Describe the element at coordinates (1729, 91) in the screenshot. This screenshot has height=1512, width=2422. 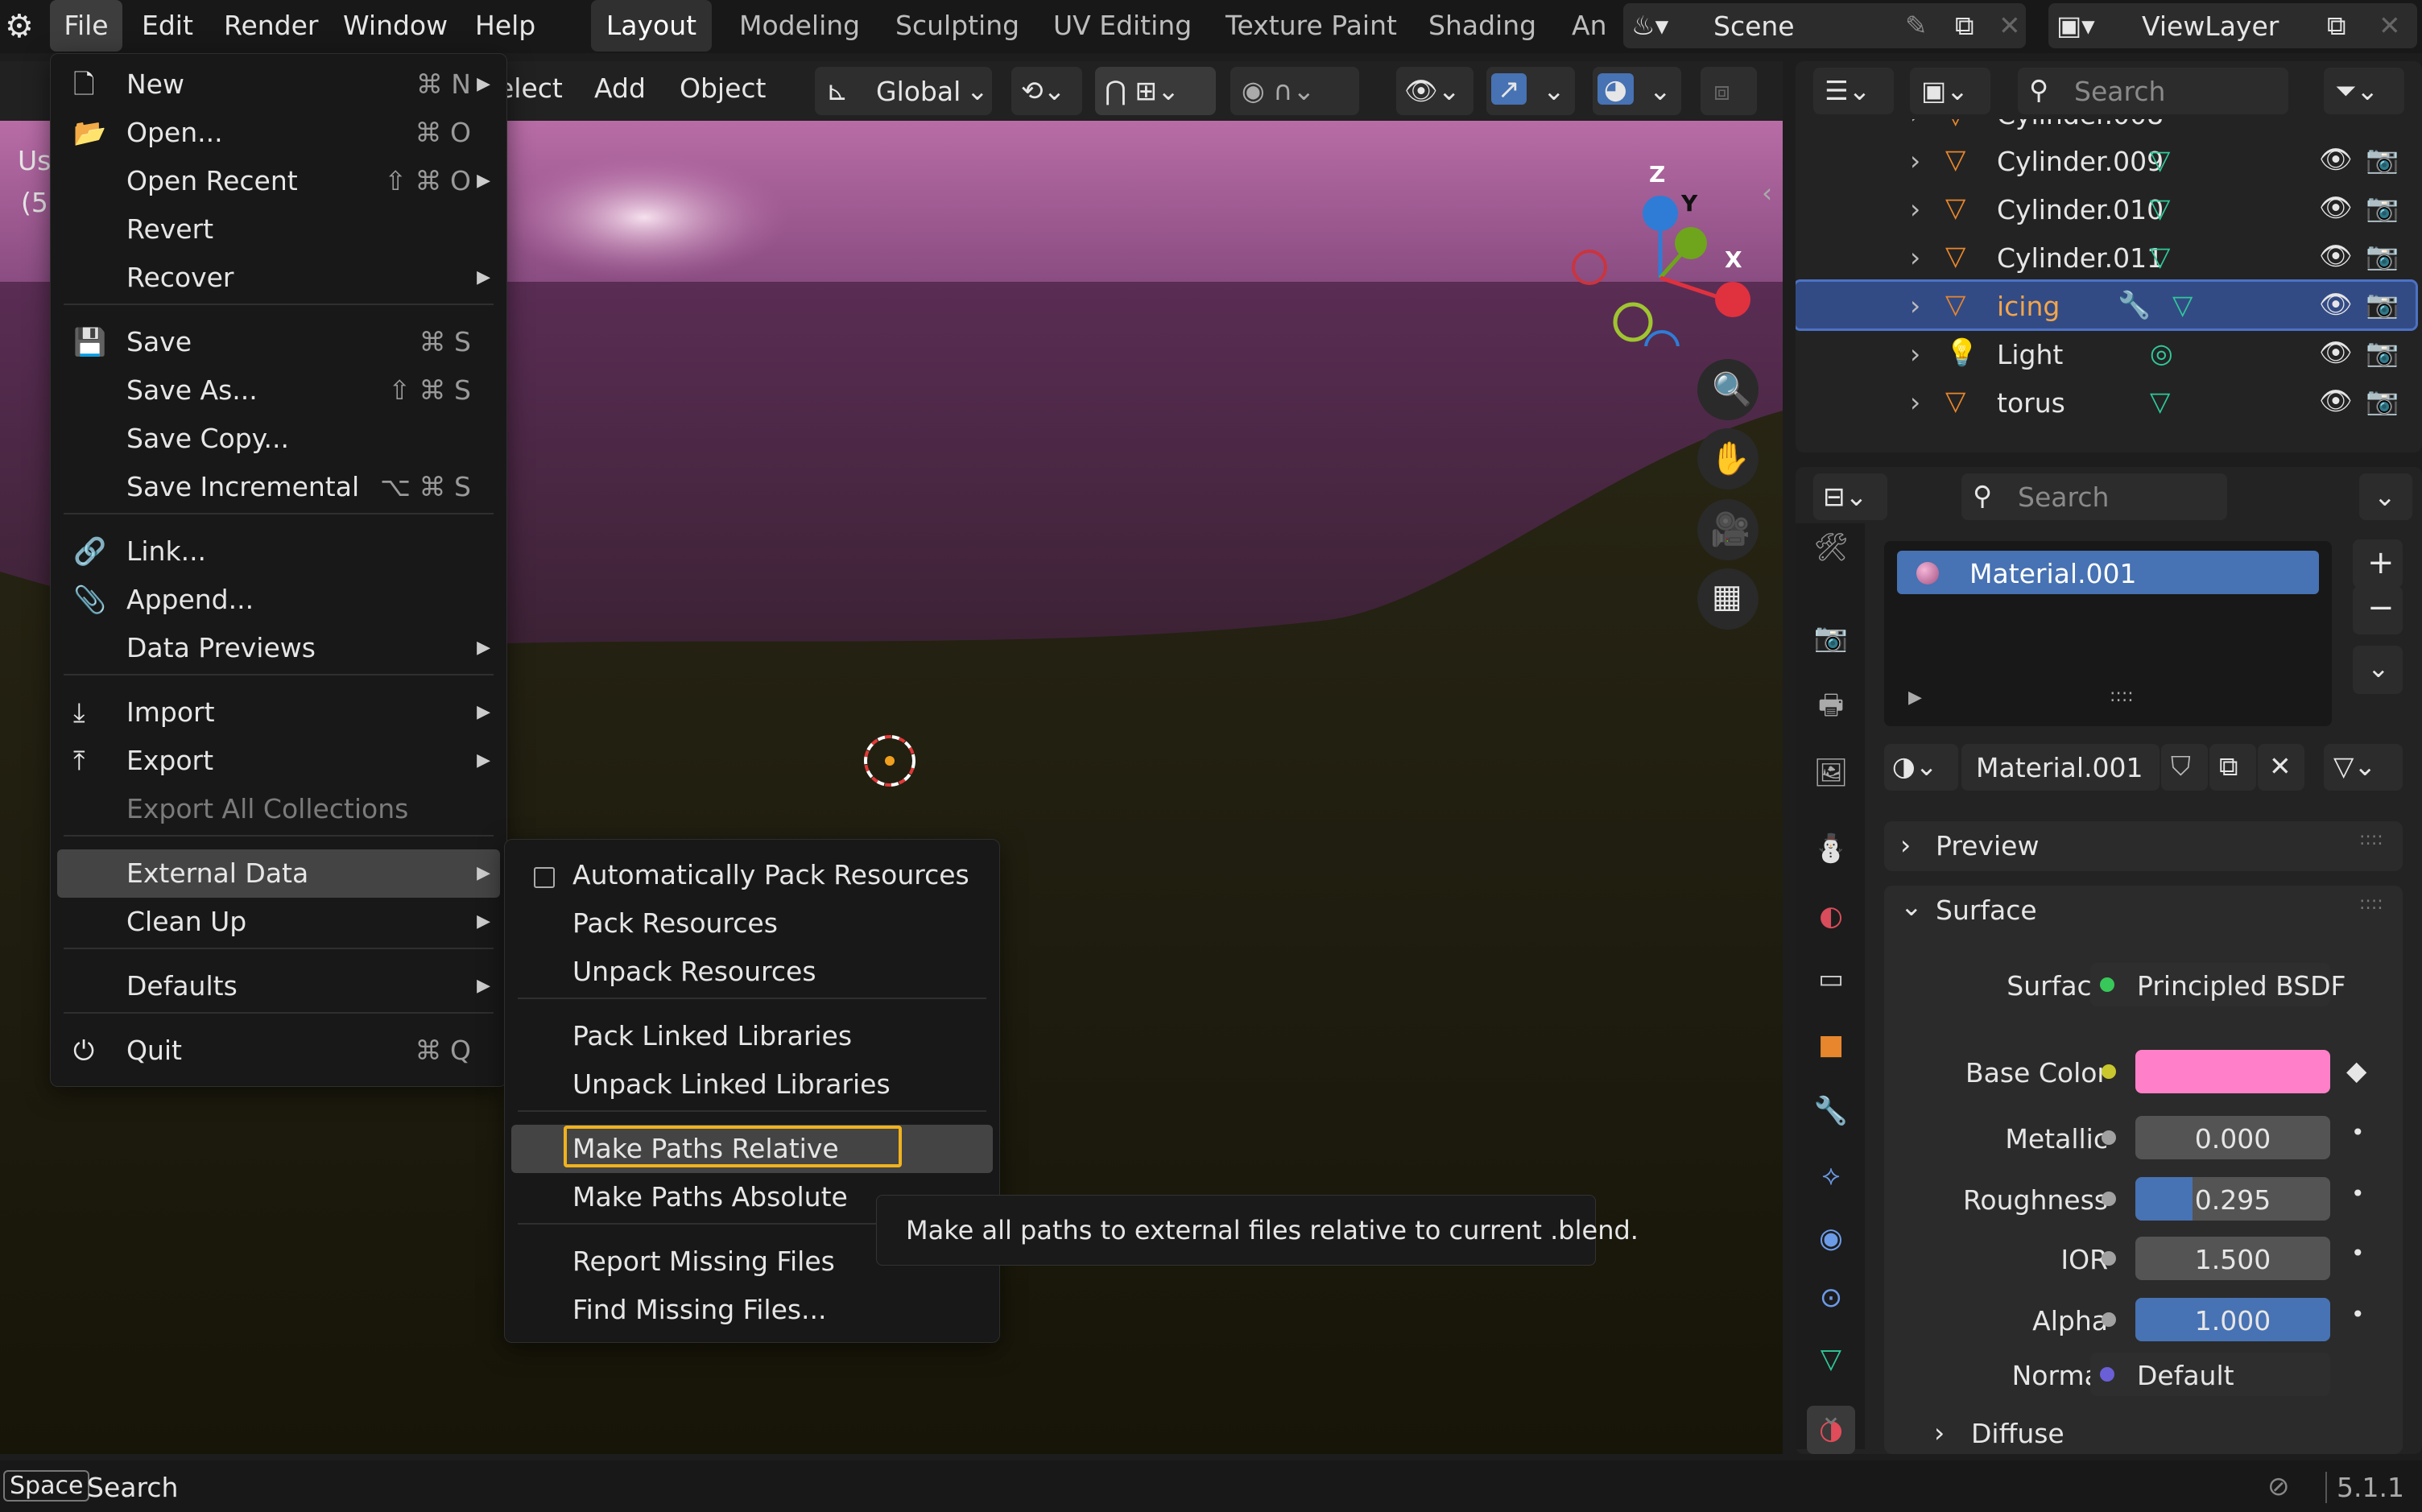
I see `xray-toggle: ⧈` at that location.